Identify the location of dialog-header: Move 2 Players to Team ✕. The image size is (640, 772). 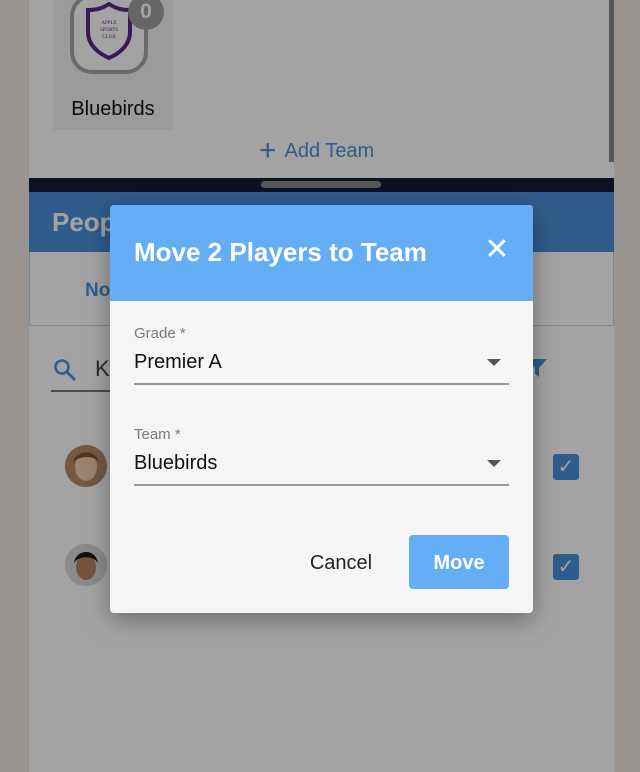
(321, 253).